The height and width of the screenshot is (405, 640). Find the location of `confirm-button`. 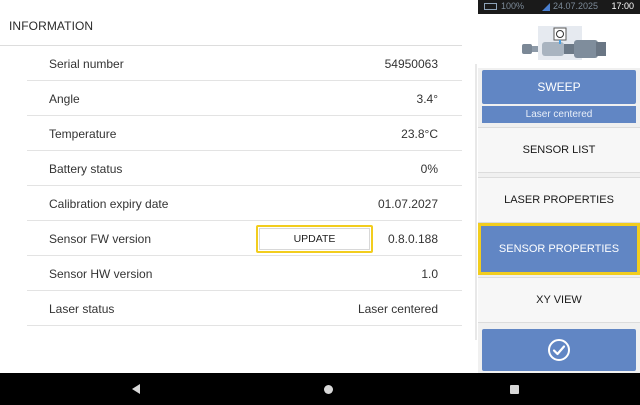

confirm-button is located at coordinates (559, 350).